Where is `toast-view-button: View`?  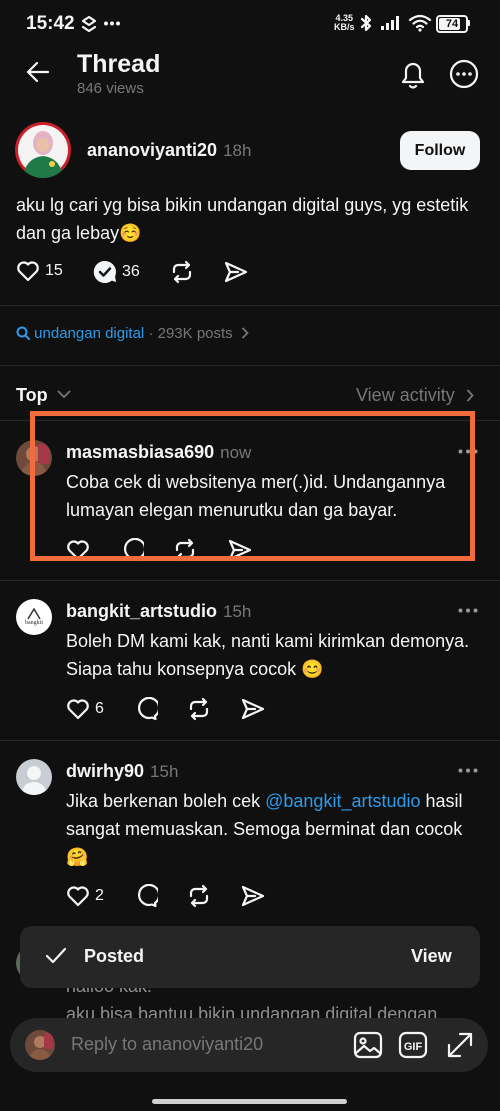
toast-view-button: View is located at coordinates (431, 956).